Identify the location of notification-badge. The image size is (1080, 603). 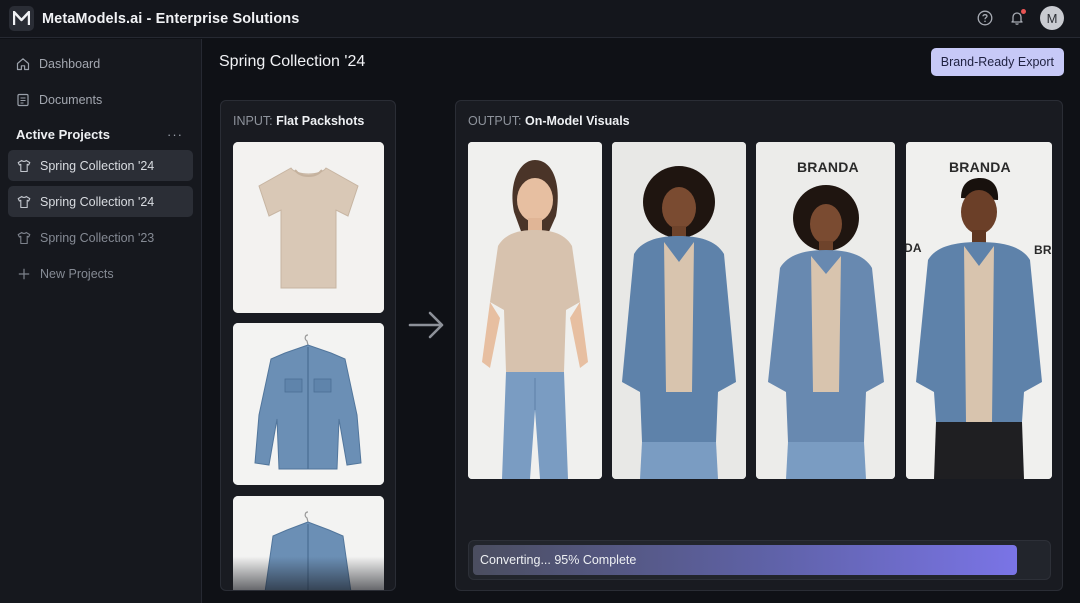
(1023, 11).